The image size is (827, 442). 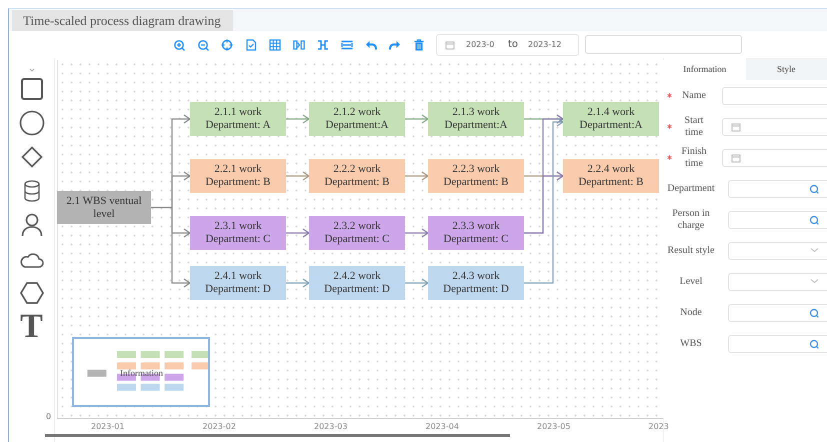 I want to click on undo-icon, so click(x=370, y=44).